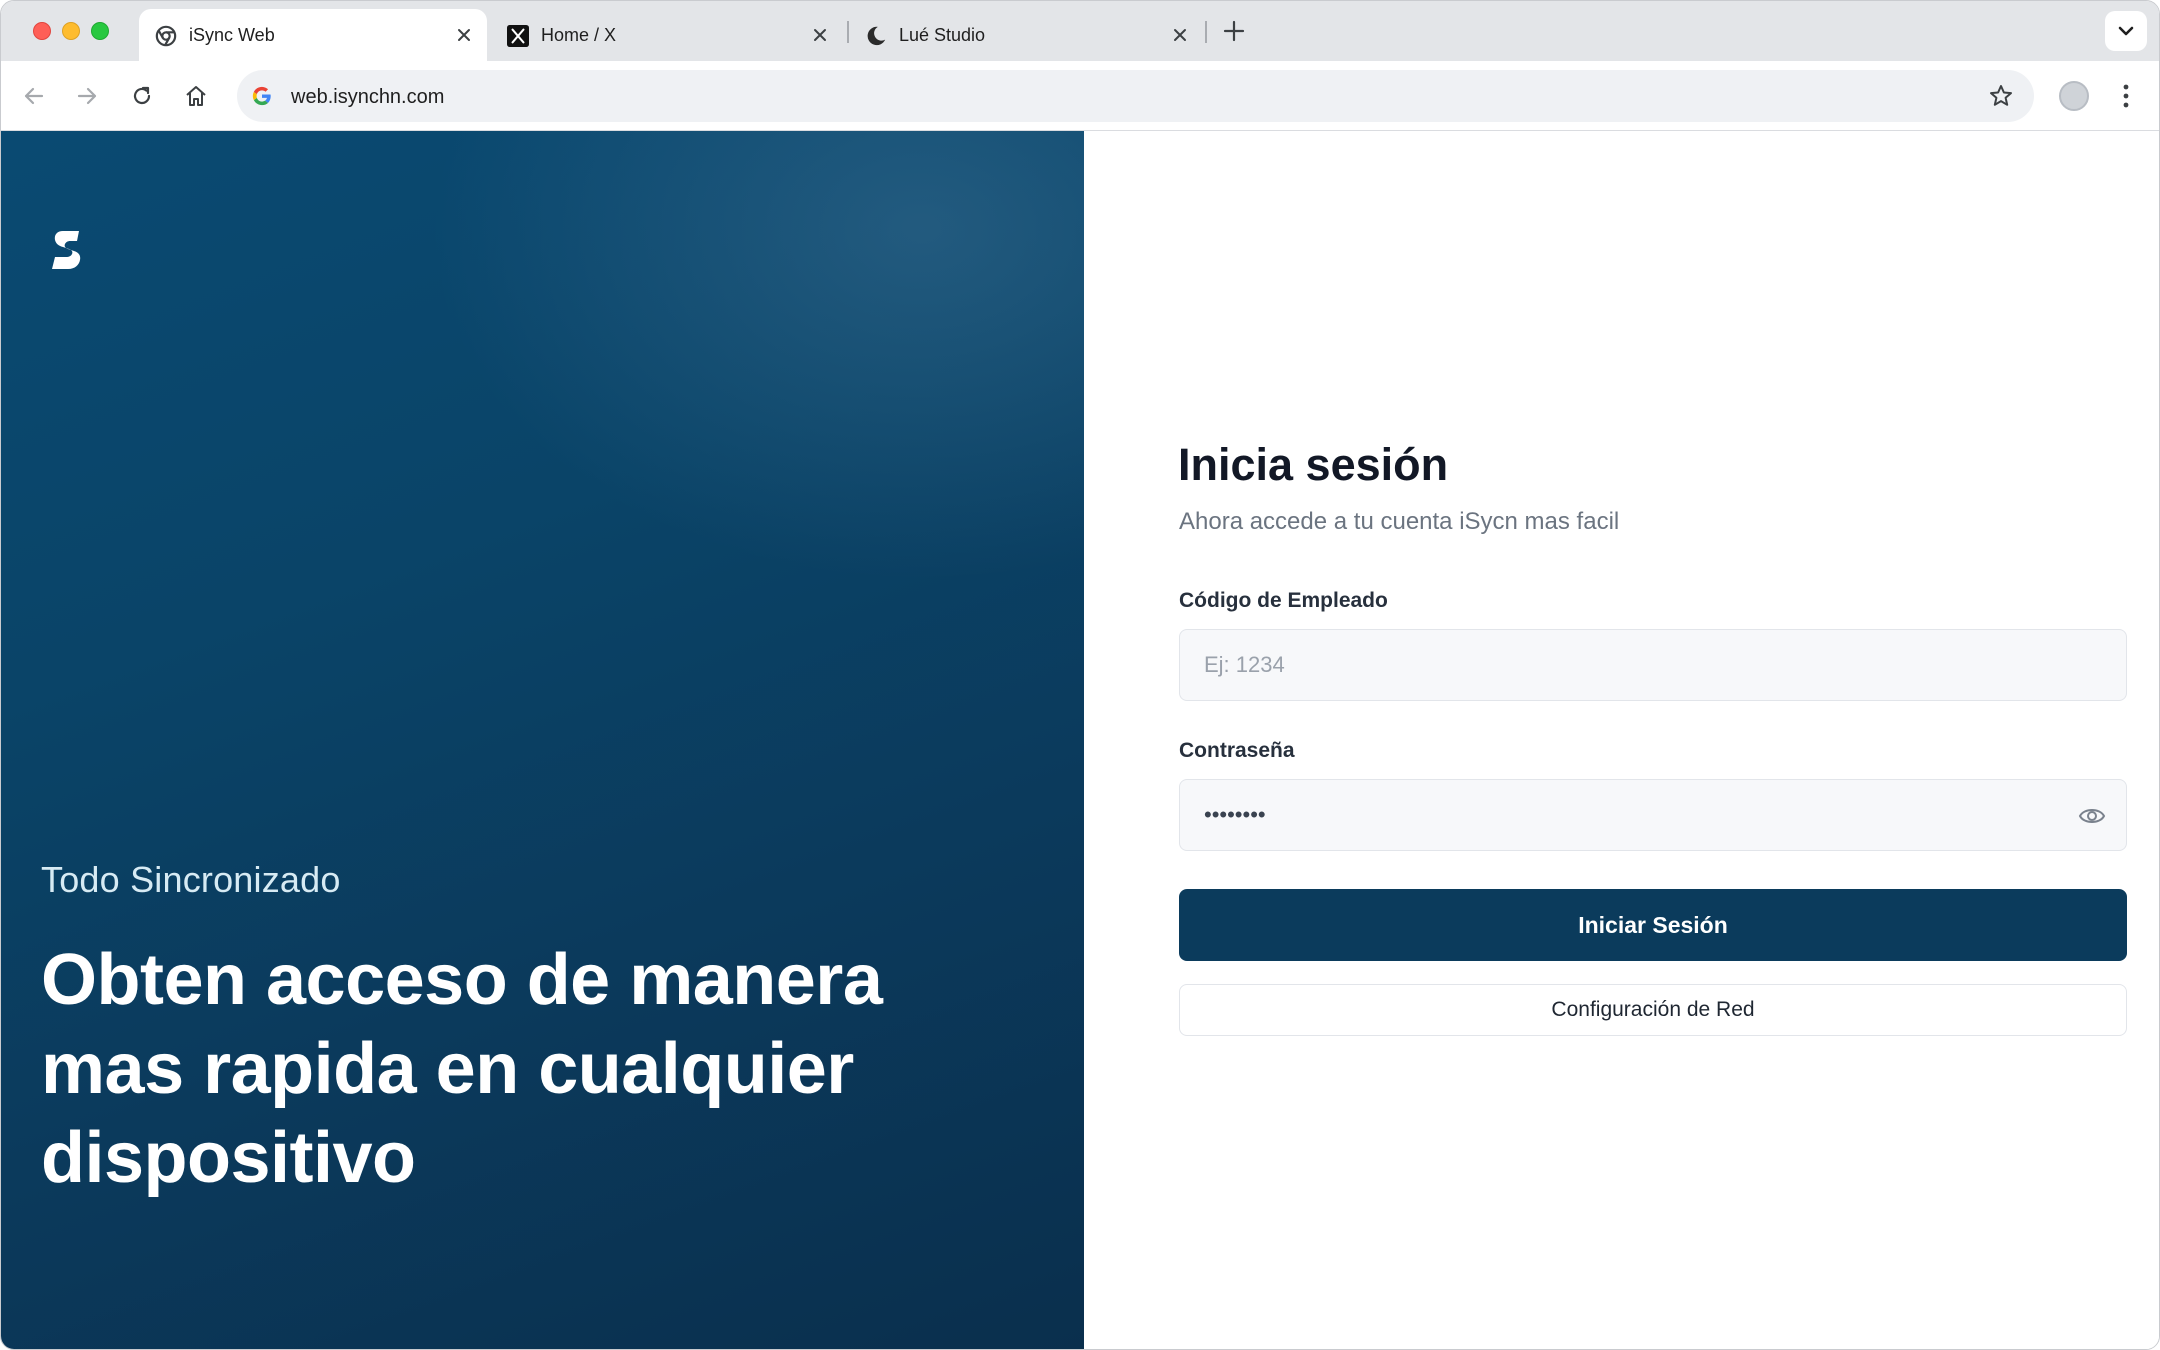 Image resolution: width=2160 pixels, height=1350 pixels. I want to click on maximize-window-button, so click(100, 31).